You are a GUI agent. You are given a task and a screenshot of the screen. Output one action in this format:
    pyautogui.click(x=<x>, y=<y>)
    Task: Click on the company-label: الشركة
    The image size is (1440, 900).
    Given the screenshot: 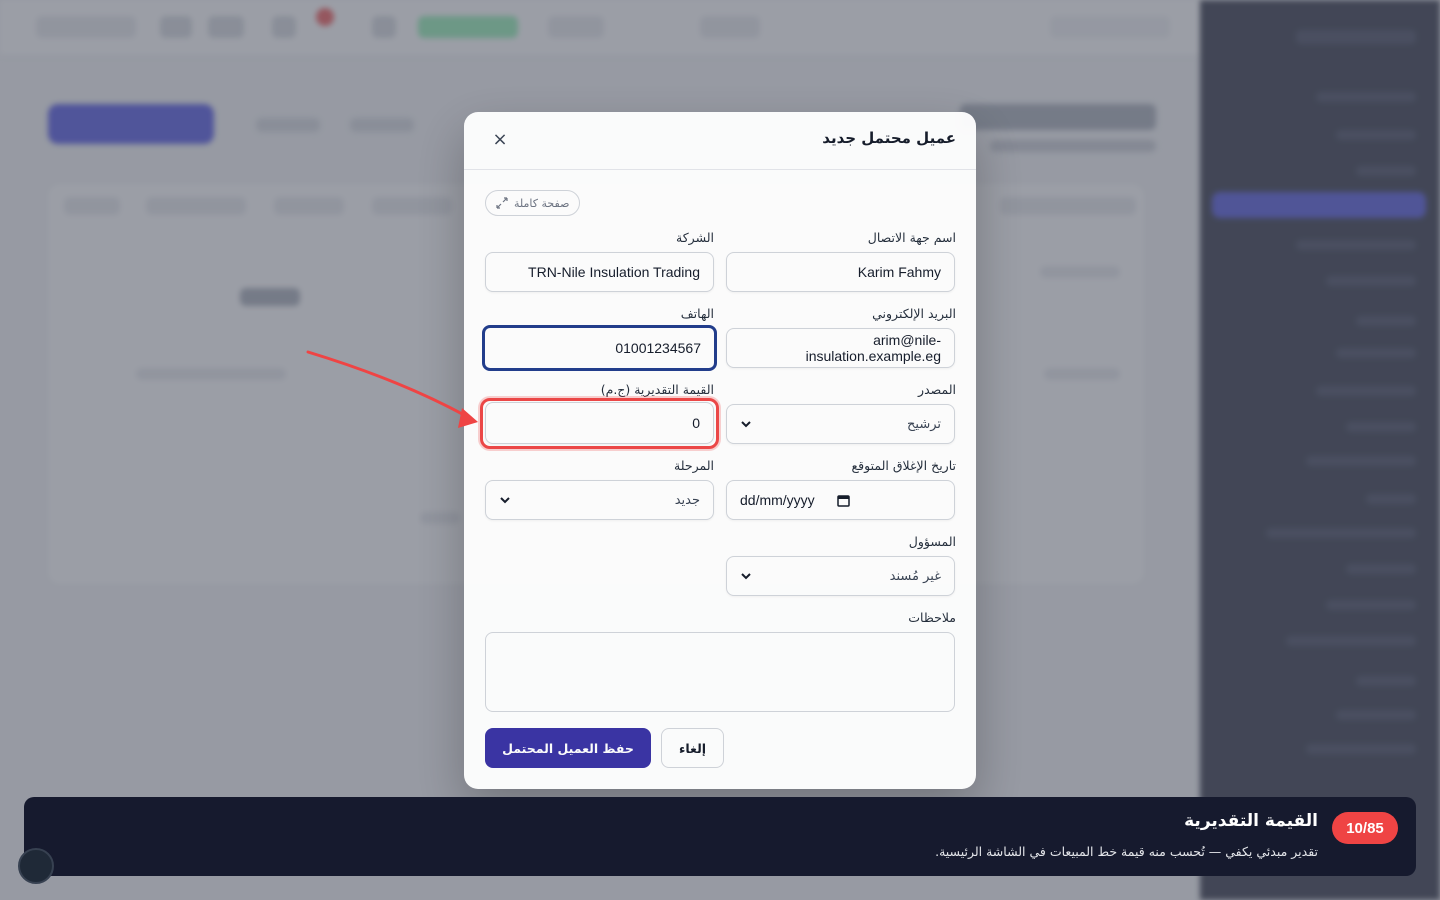 What is the action you would take?
    pyautogui.click(x=695, y=237)
    